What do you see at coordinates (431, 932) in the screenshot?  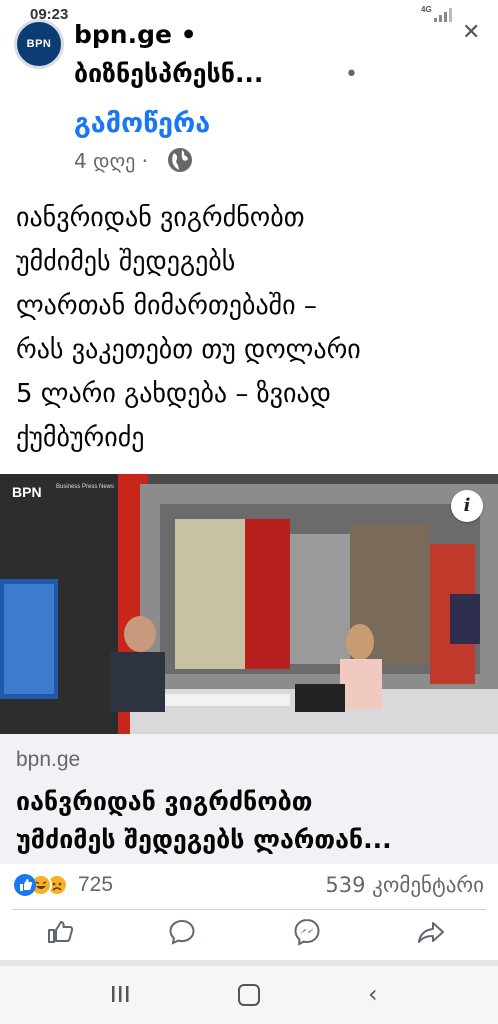 I see `share-icon` at bounding box center [431, 932].